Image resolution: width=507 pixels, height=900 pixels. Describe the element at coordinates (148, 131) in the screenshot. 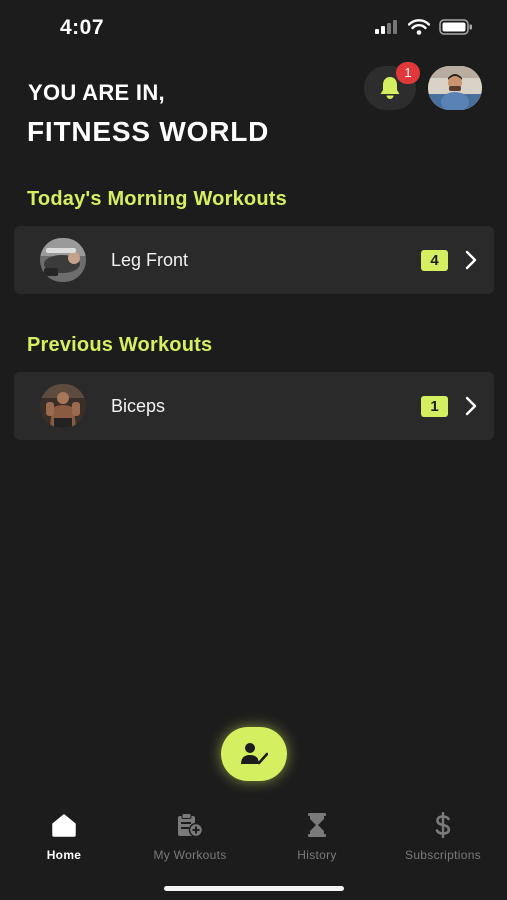

I see `greeting-line-2: FITNESS WORLD` at that location.